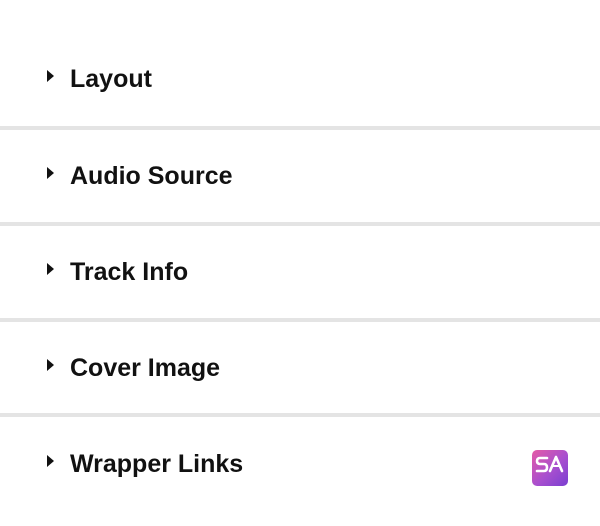  I want to click on brand-logo-icon, so click(550, 468).